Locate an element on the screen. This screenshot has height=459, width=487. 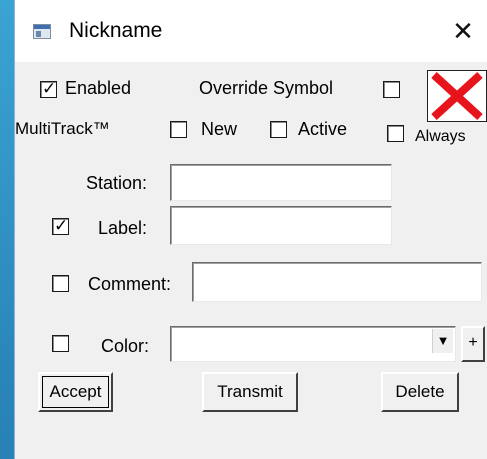
station-label: Station: is located at coordinates (117, 183).